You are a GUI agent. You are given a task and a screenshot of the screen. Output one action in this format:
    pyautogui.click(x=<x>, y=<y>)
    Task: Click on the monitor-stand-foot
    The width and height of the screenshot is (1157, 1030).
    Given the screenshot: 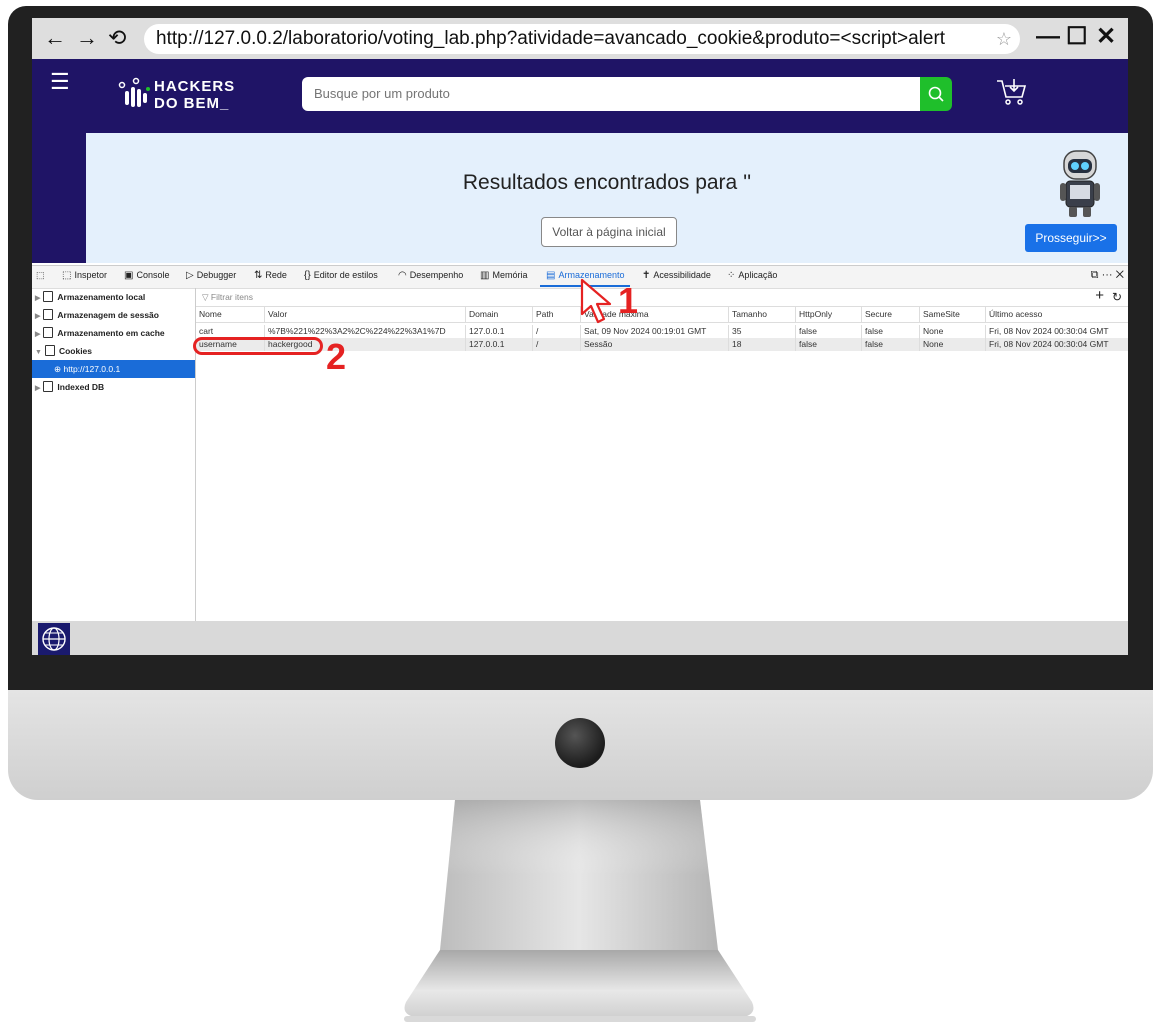 What is the action you would take?
    pyautogui.click(x=580, y=986)
    